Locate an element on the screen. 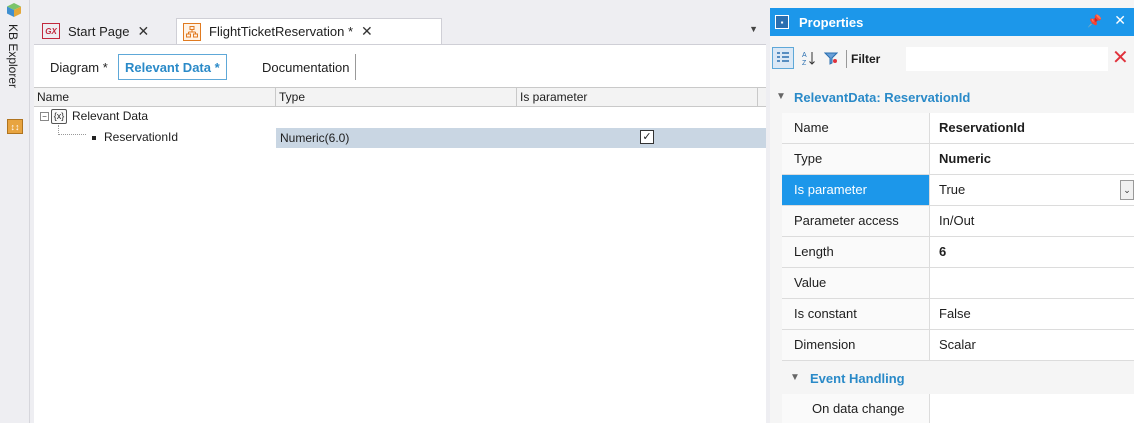 The image size is (1134, 423). gx-icon: GX is located at coordinates (51, 31).